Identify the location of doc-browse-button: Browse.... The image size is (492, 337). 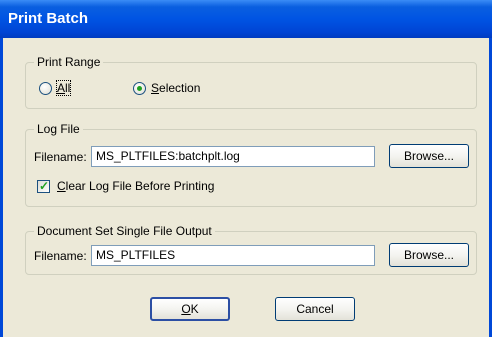
(429, 255).